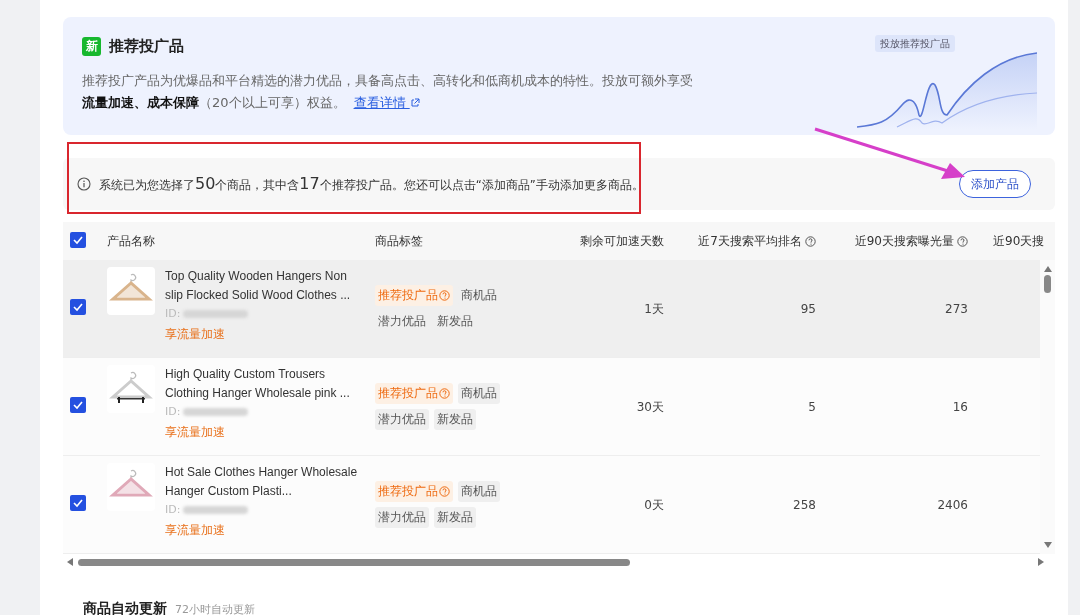 This screenshot has height=615, width=1080. Describe the element at coordinates (70, 562) in the screenshot. I see `scroll-left-icon` at that location.